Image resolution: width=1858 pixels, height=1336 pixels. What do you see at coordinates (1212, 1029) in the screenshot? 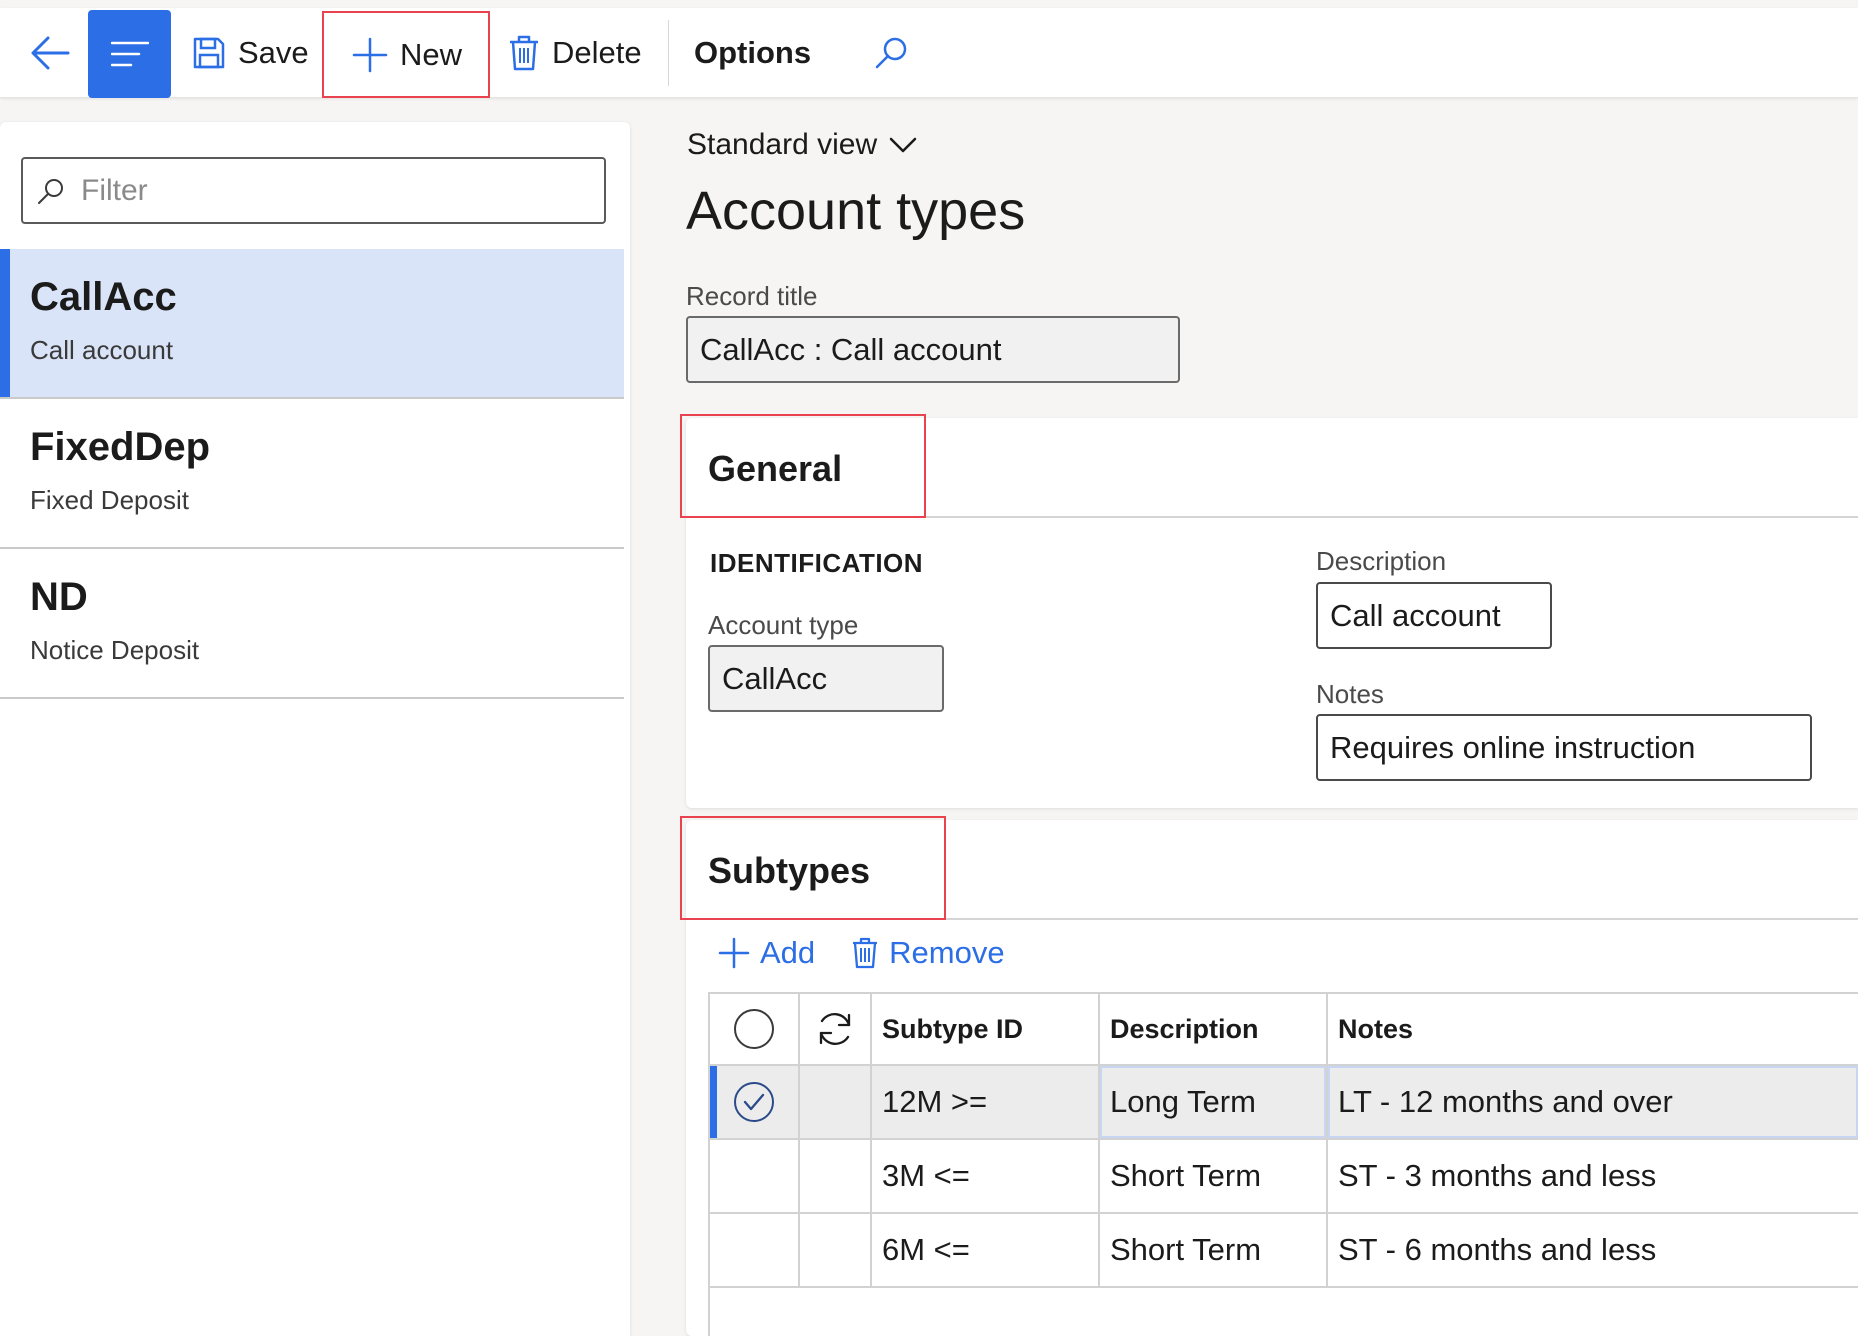
I see `column-header-description: Description` at bounding box center [1212, 1029].